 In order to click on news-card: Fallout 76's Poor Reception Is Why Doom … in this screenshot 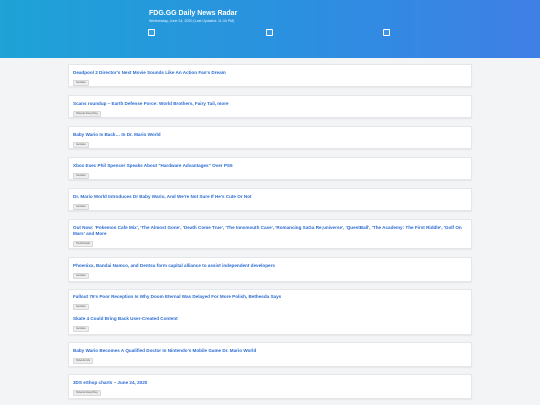, I will do `click(270, 312)`.